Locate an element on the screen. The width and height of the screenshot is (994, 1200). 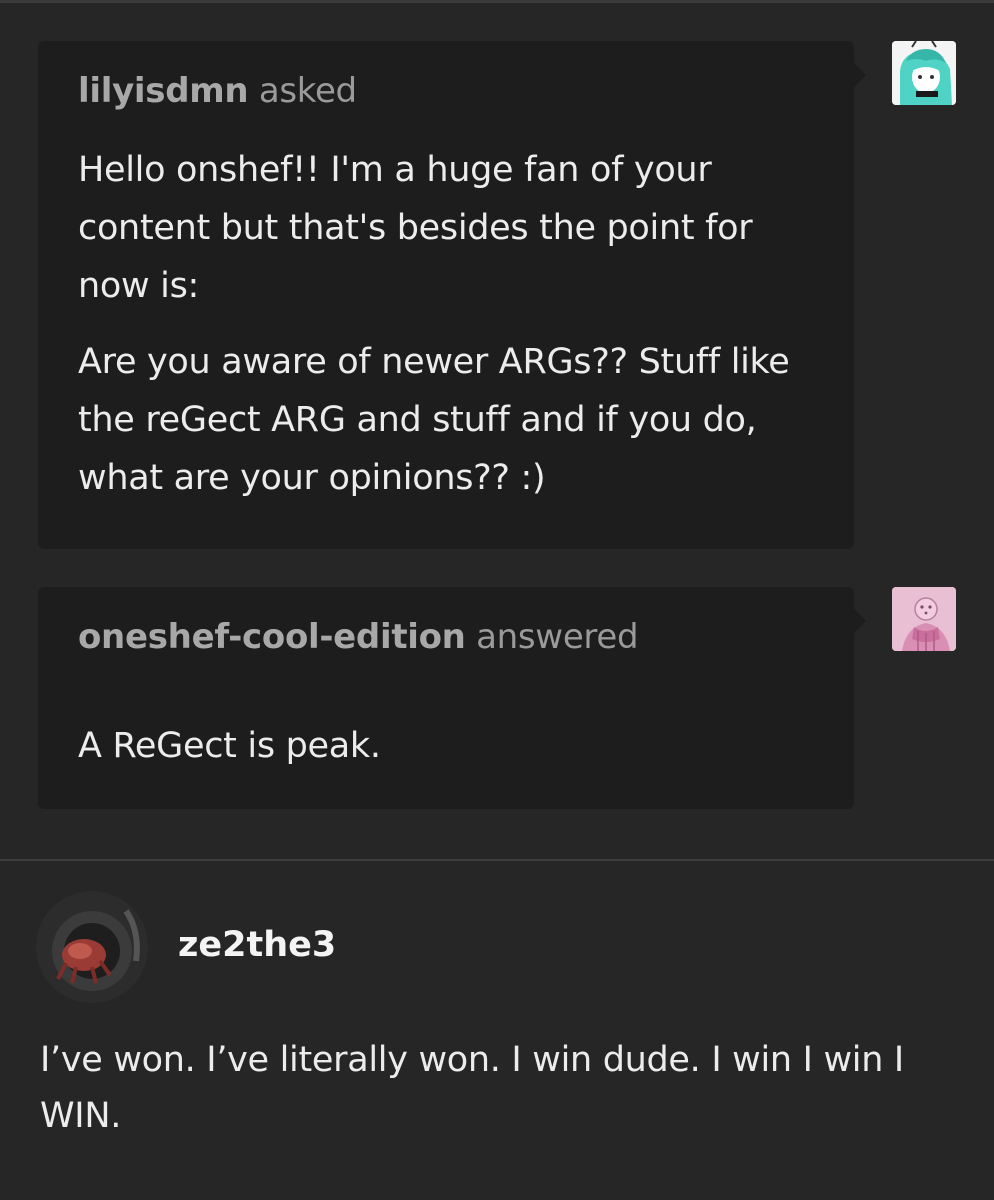
ask-header: lilyisdmn asked is located at coordinates (446, 91).